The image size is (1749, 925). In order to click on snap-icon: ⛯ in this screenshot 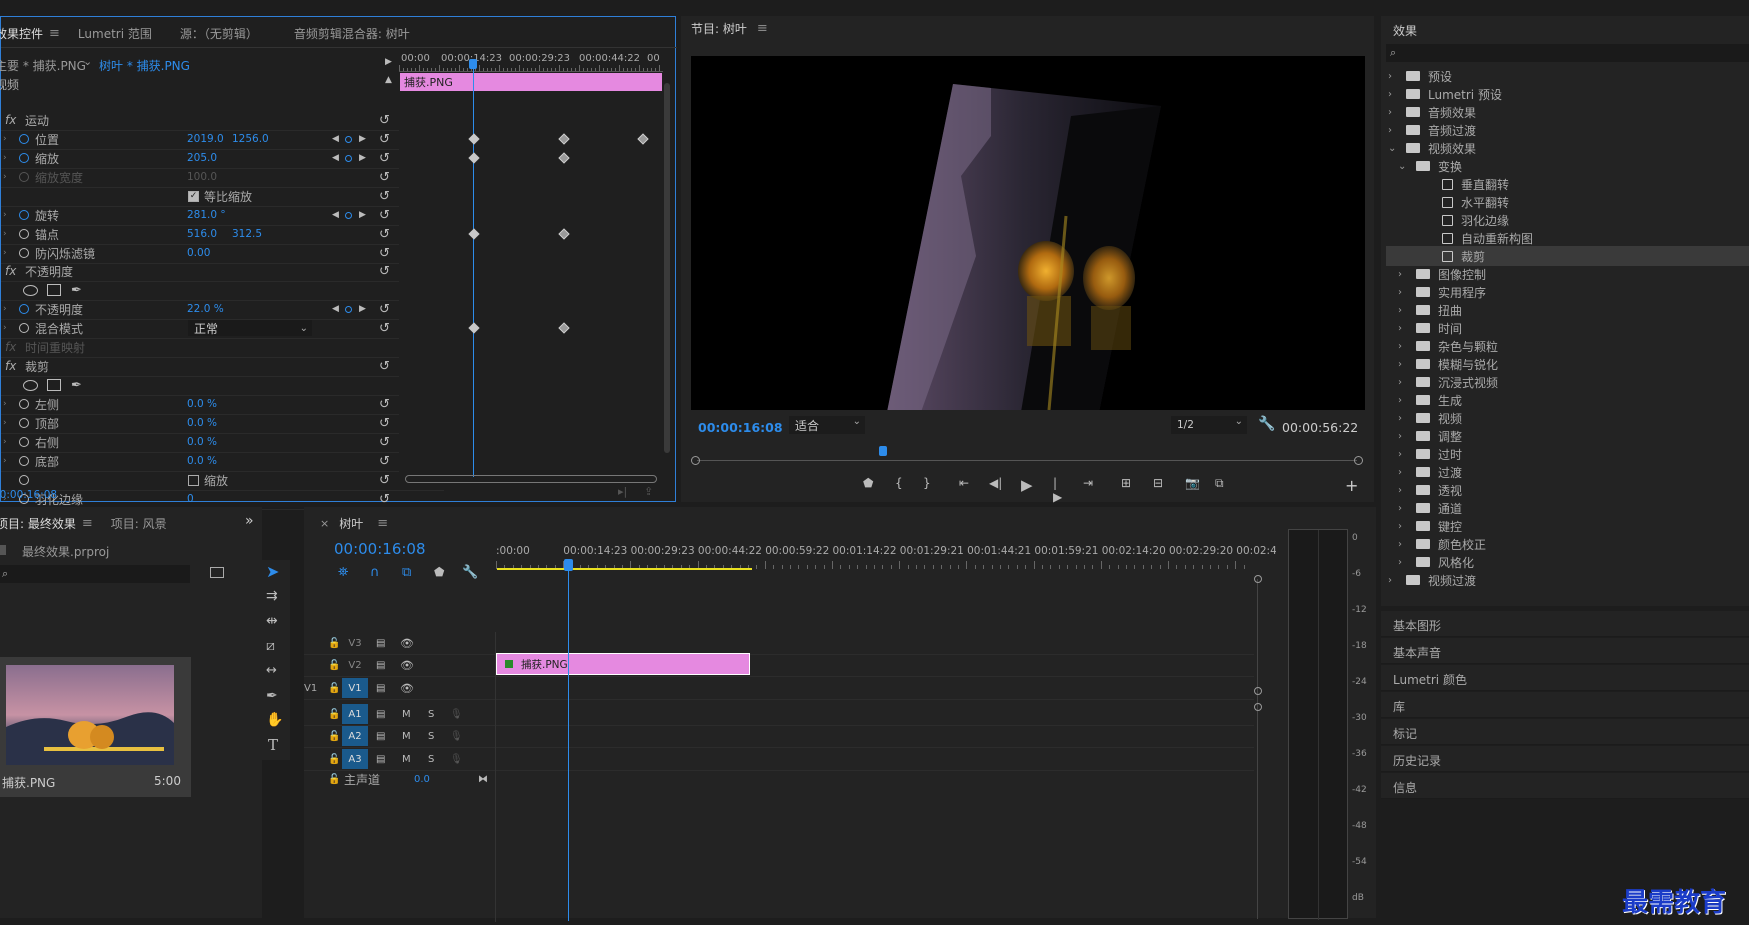, I will do `click(343, 572)`.